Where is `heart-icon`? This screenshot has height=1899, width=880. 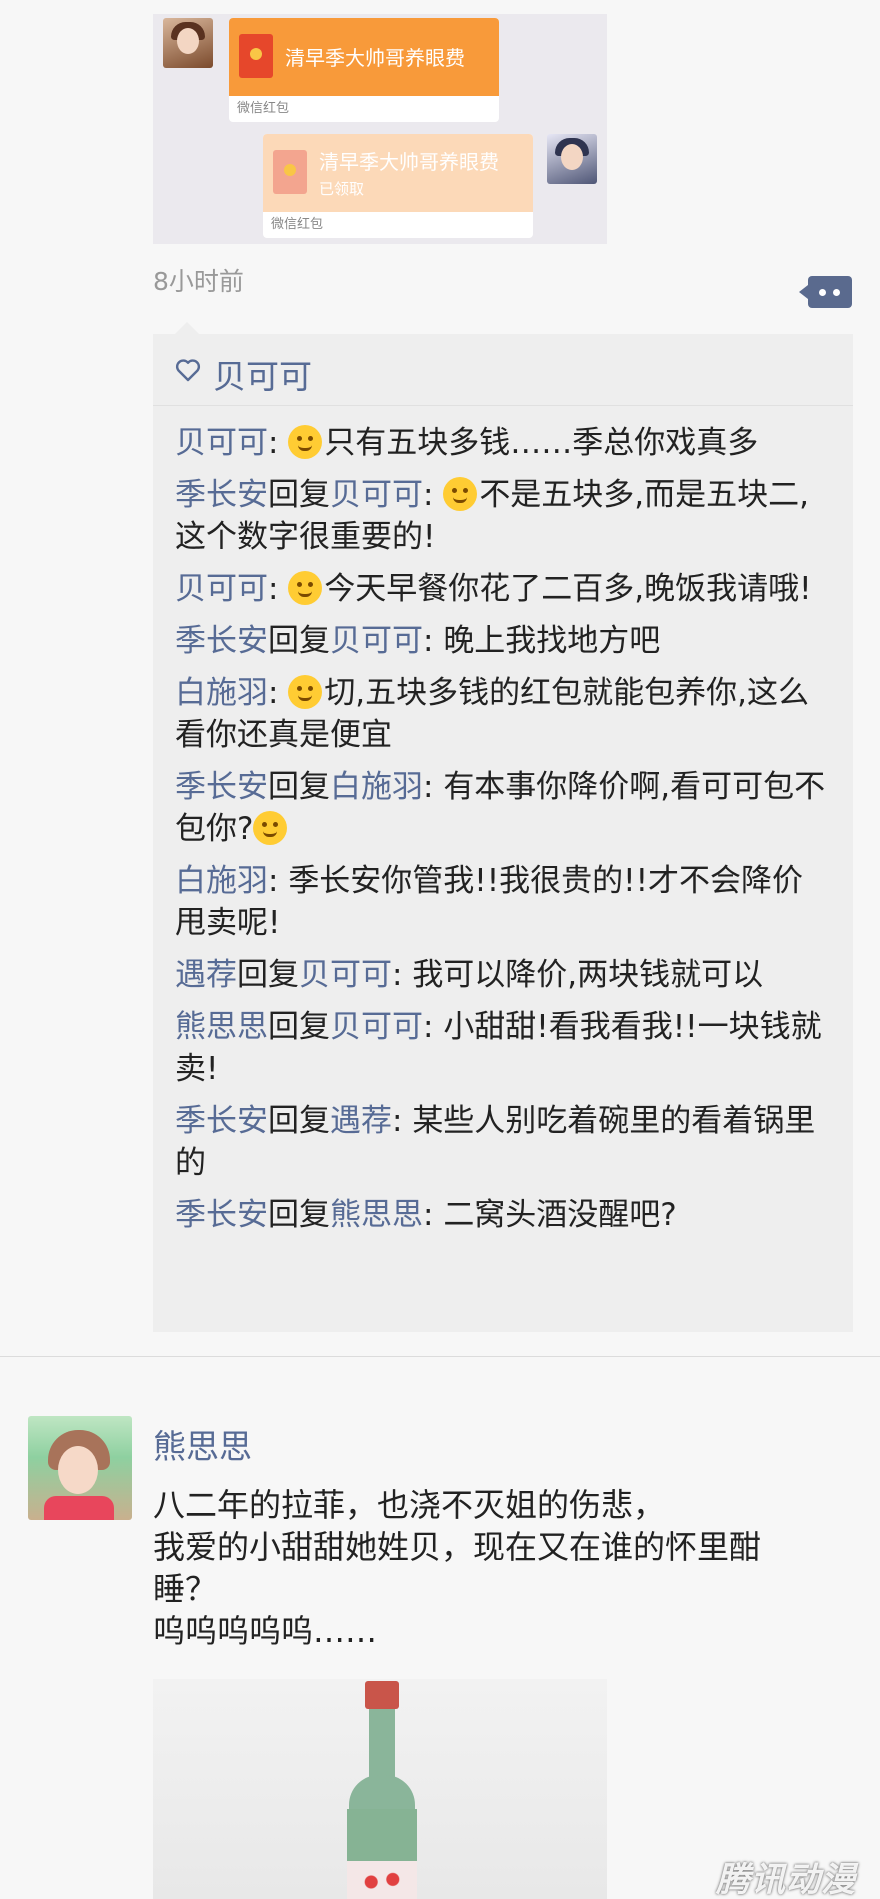
heart-icon is located at coordinates (188, 370).